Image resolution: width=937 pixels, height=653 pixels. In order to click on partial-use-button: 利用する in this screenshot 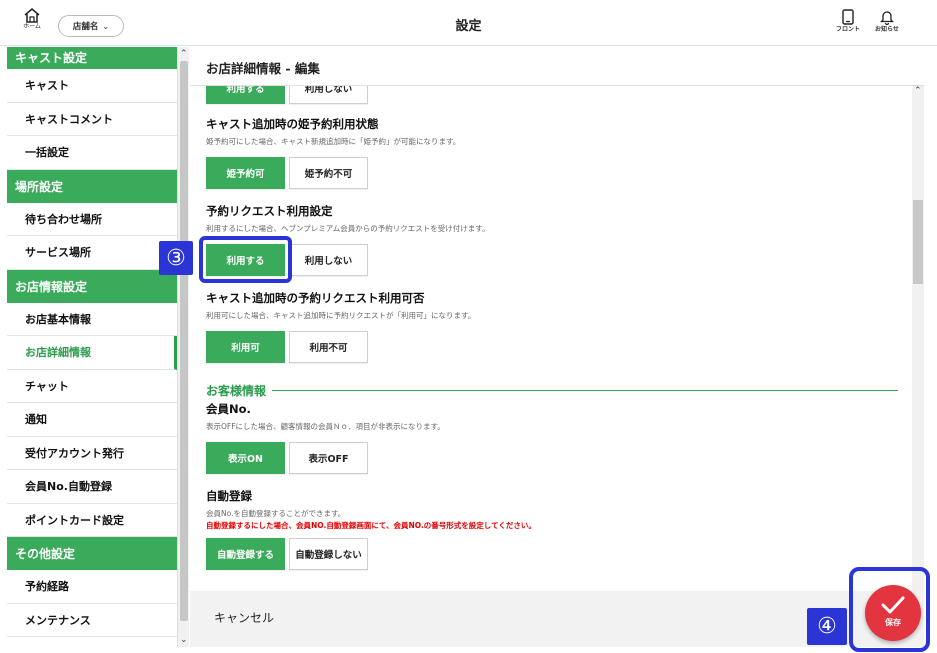, I will do `click(245, 95)`.